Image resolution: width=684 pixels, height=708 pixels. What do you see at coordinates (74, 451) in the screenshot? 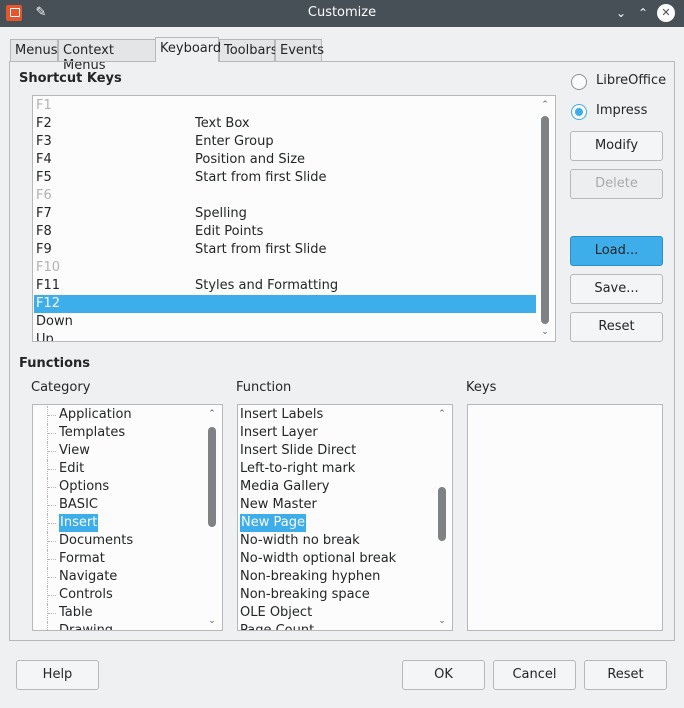
I see `category-item: View` at bounding box center [74, 451].